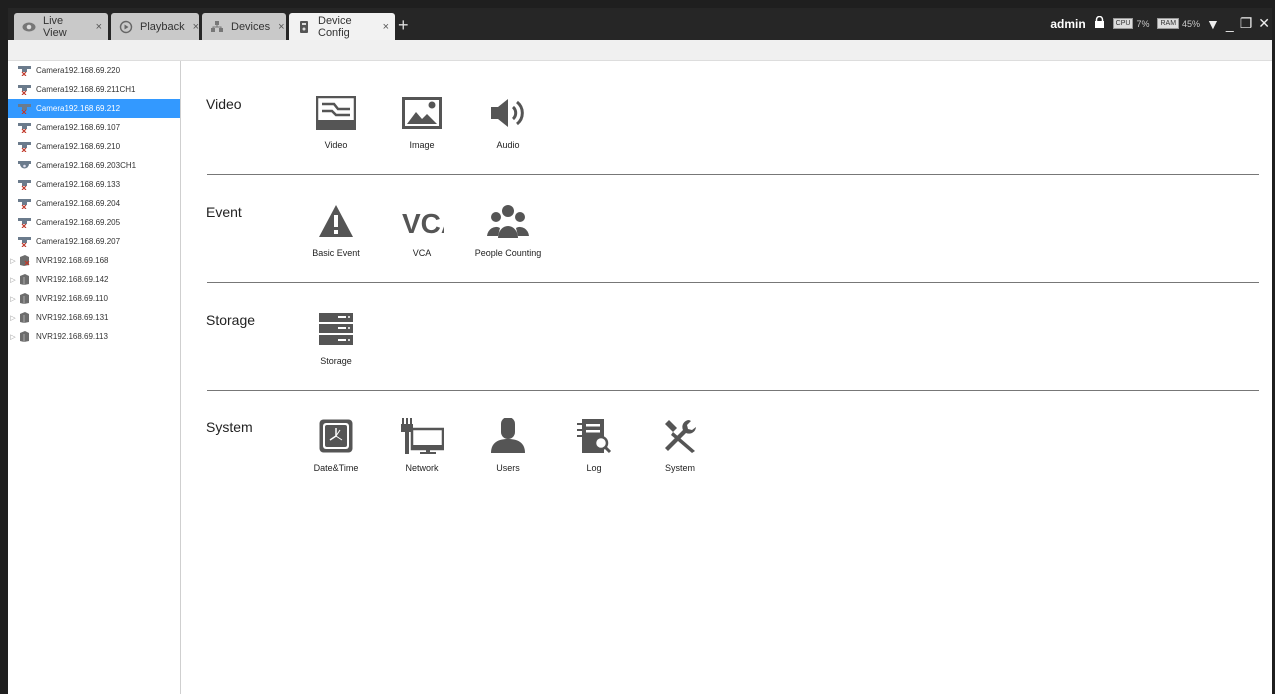  I want to click on tree-item-camera: Camera192.168.69.204, so click(94, 203).